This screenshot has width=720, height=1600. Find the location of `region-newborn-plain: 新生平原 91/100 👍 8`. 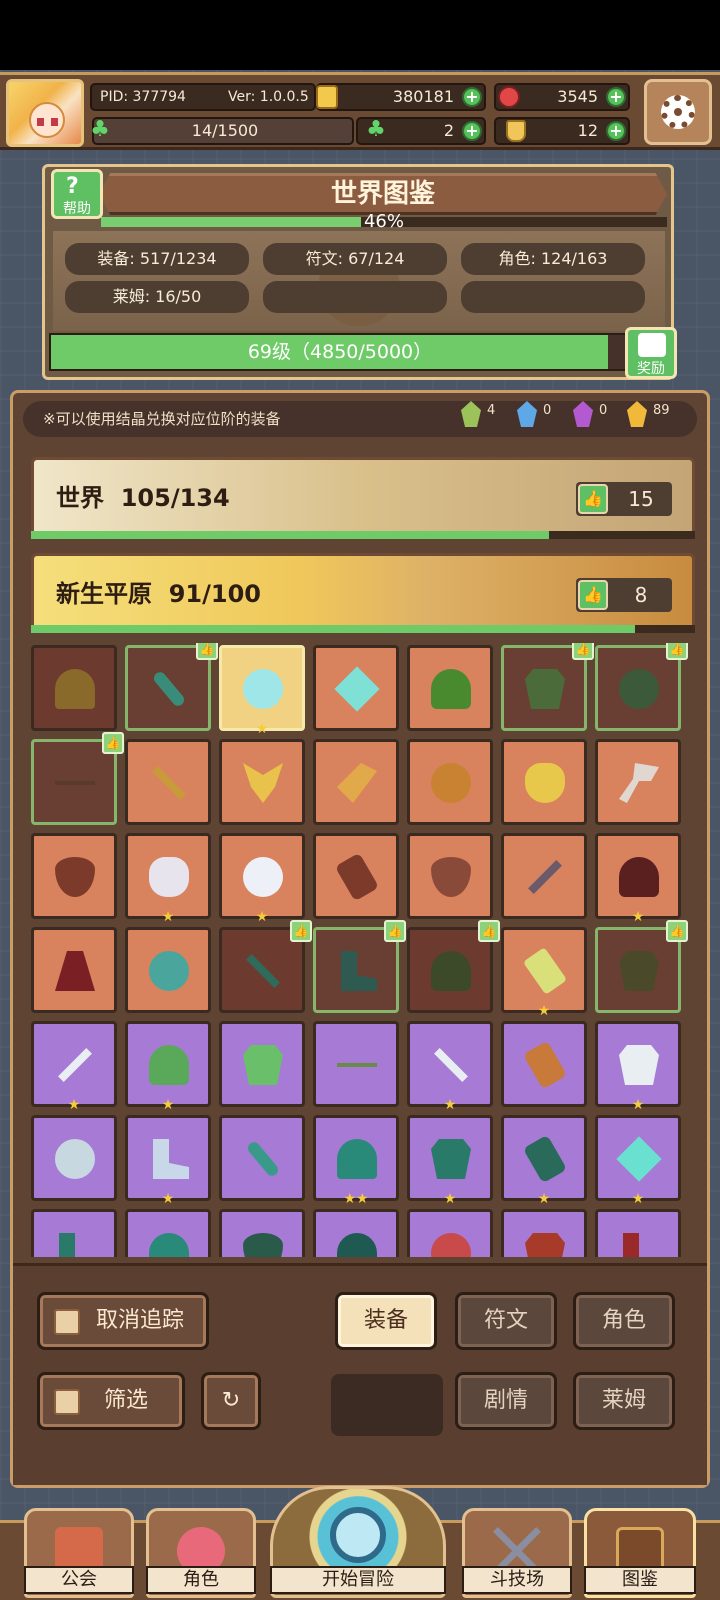

region-newborn-plain: 新生平原 91/100 👍 8 is located at coordinates (363, 593).